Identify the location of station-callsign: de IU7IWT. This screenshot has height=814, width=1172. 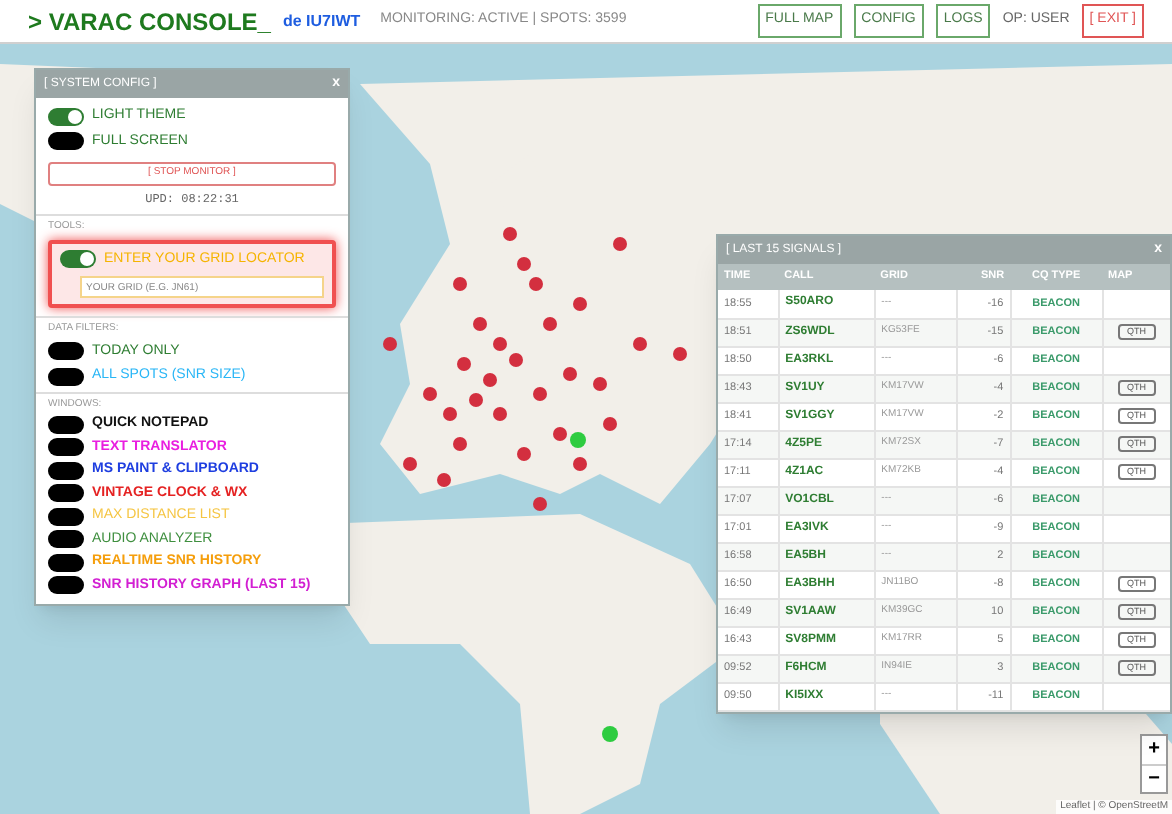
(321, 21).